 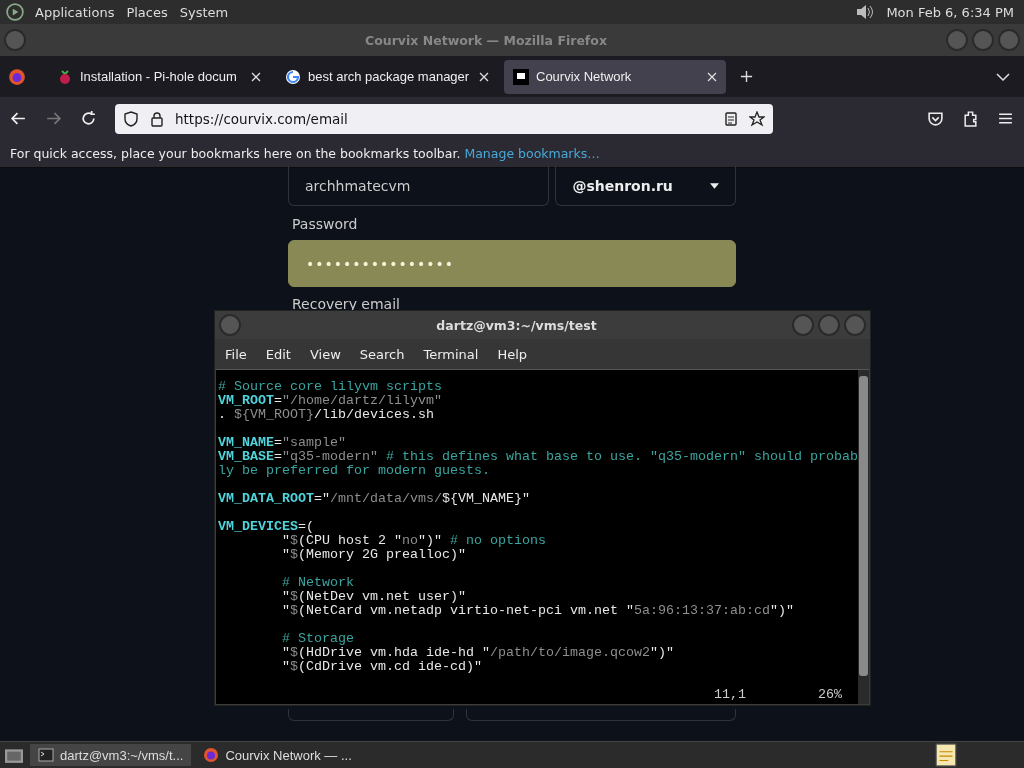 I want to click on site-icon, so click(x=521, y=76).